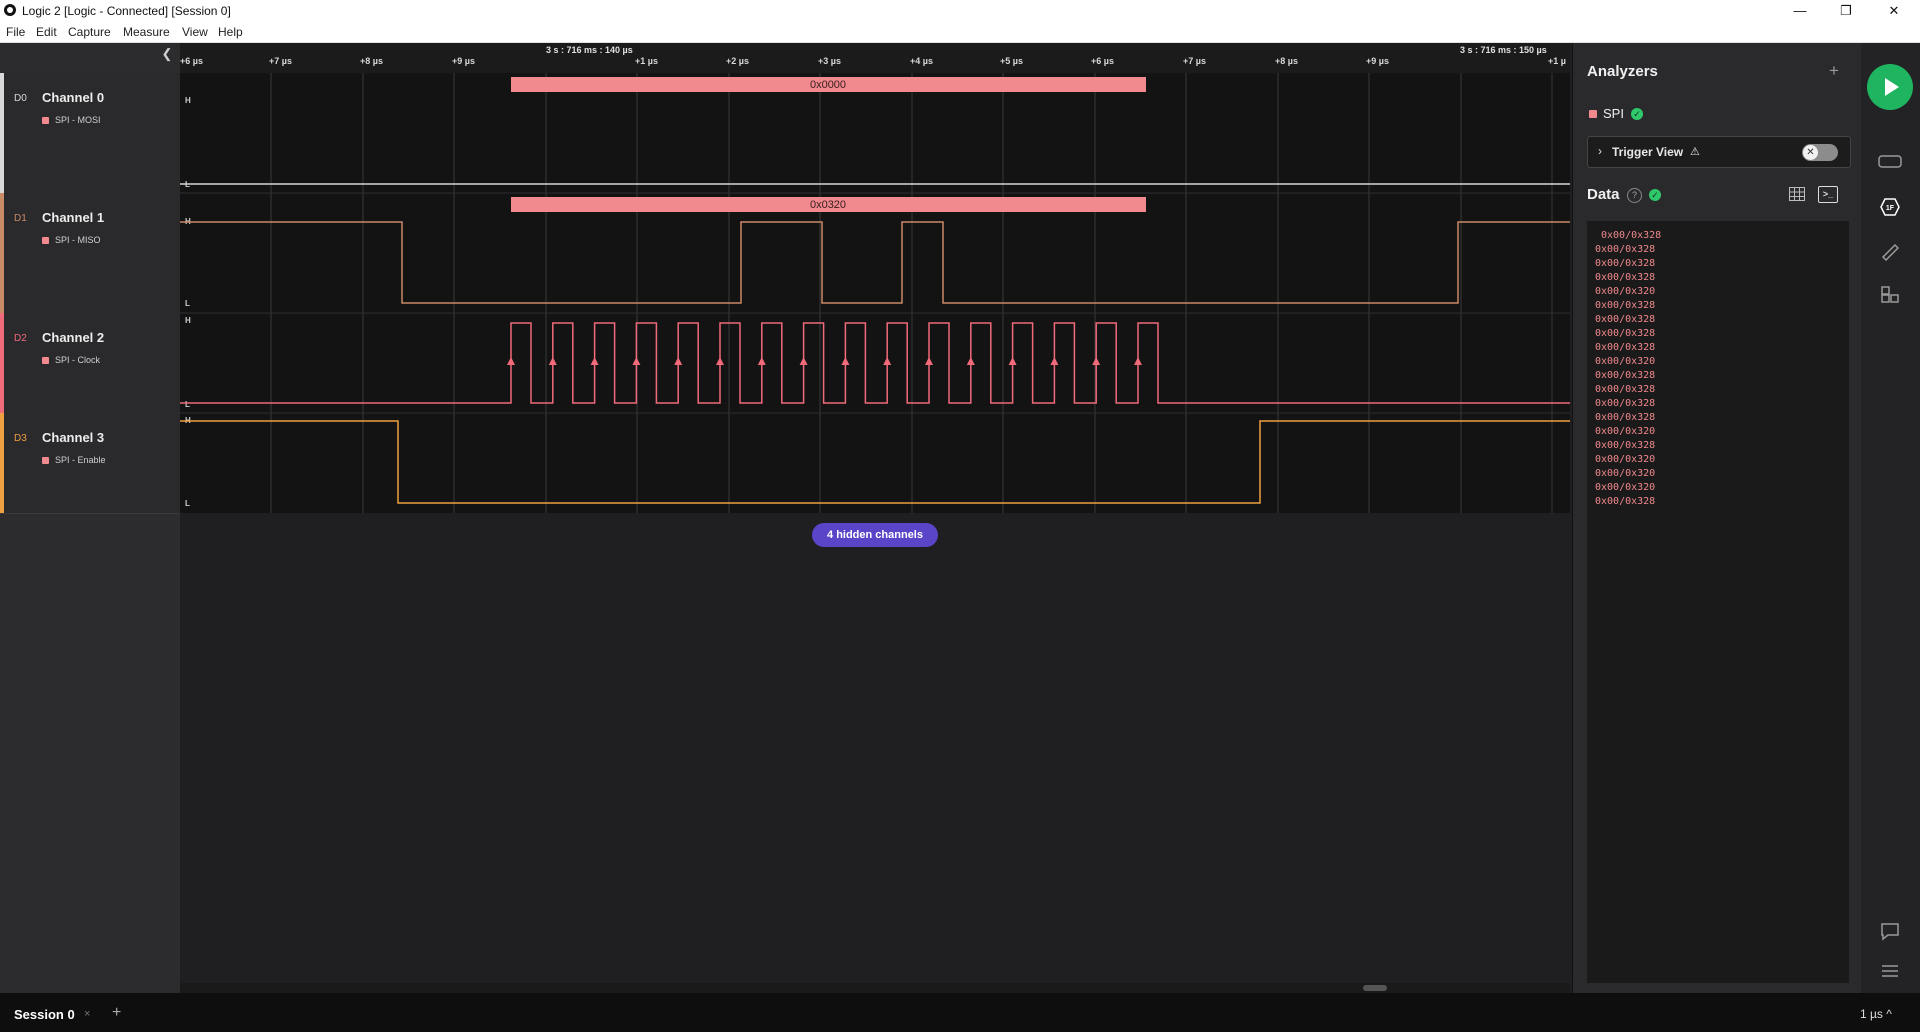 This screenshot has height=1032, width=1920. Describe the element at coordinates (1890, 518) in the screenshot. I see `tool-strip: 1F` at that location.